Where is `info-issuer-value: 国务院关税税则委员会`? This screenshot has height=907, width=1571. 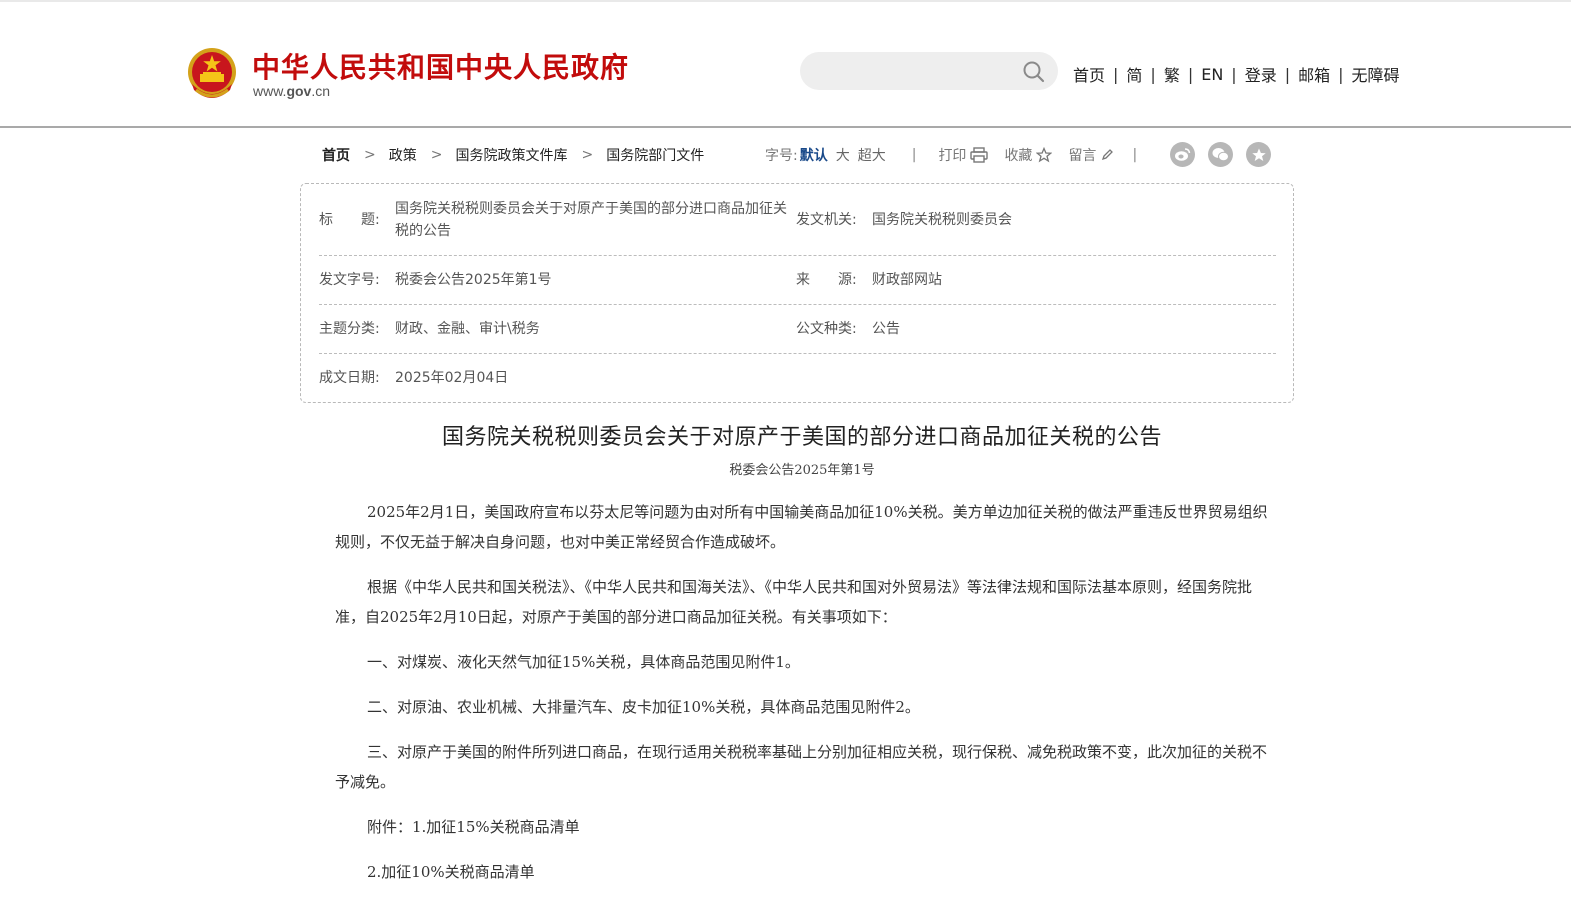
info-issuer-value: 国务院关税税则委员会 is located at coordinates (942, 220).